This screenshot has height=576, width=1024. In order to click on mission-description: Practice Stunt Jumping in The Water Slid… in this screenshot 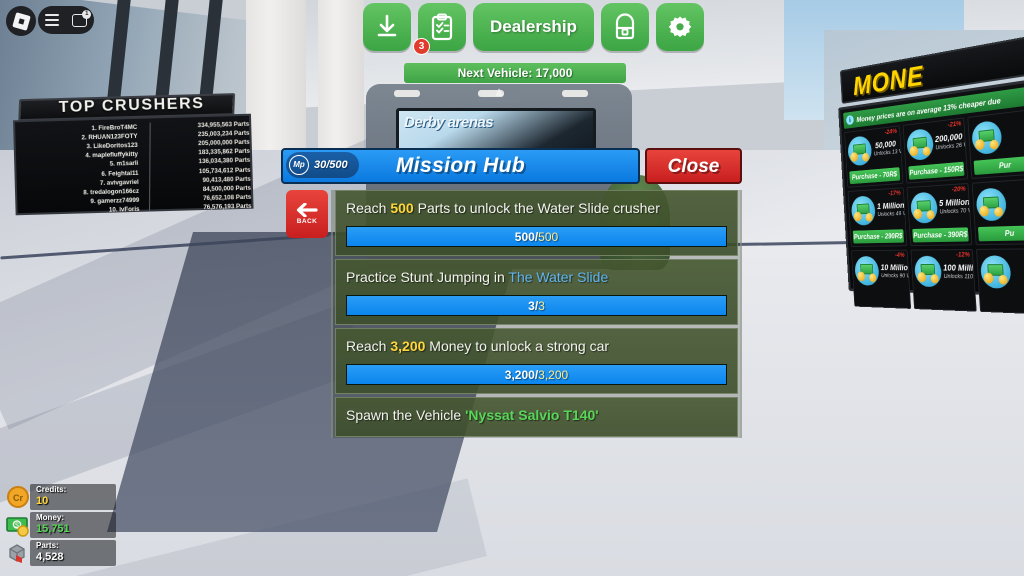, I will do `click(477, 277)`.